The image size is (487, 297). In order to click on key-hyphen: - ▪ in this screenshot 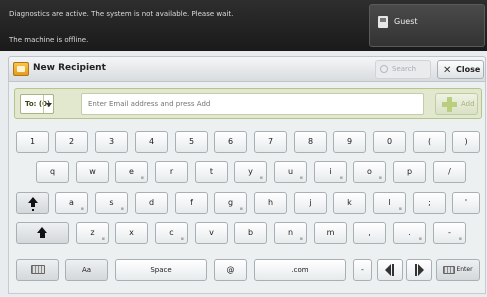, I will do `click(449, 233)`.